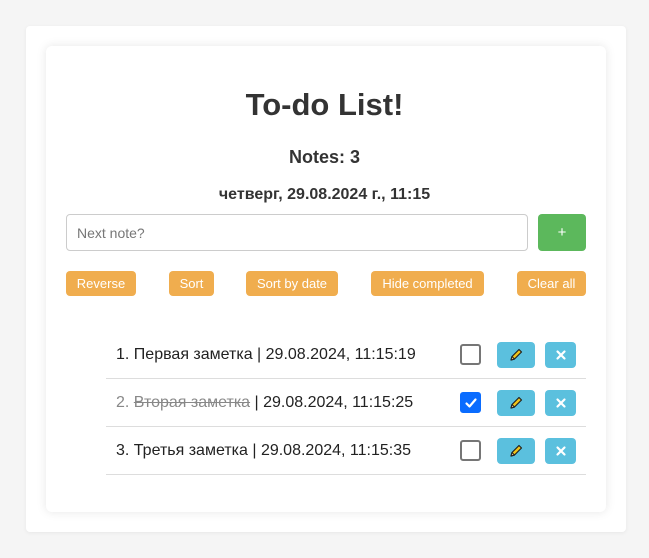 Image resolution: width=649 pixels, height=558 pixels. Describe the element at coordinates (193, 354) in the screenshot. I see `note-name: Первая заметка` at that location.